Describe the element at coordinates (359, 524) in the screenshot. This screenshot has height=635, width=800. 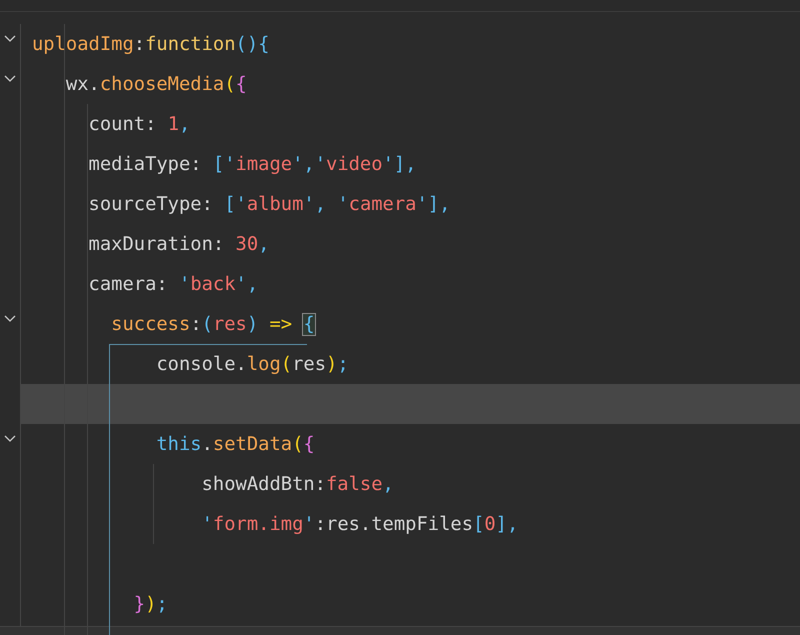
I see `code-line: 'form.img':res.tempFiles[0],` at that location.